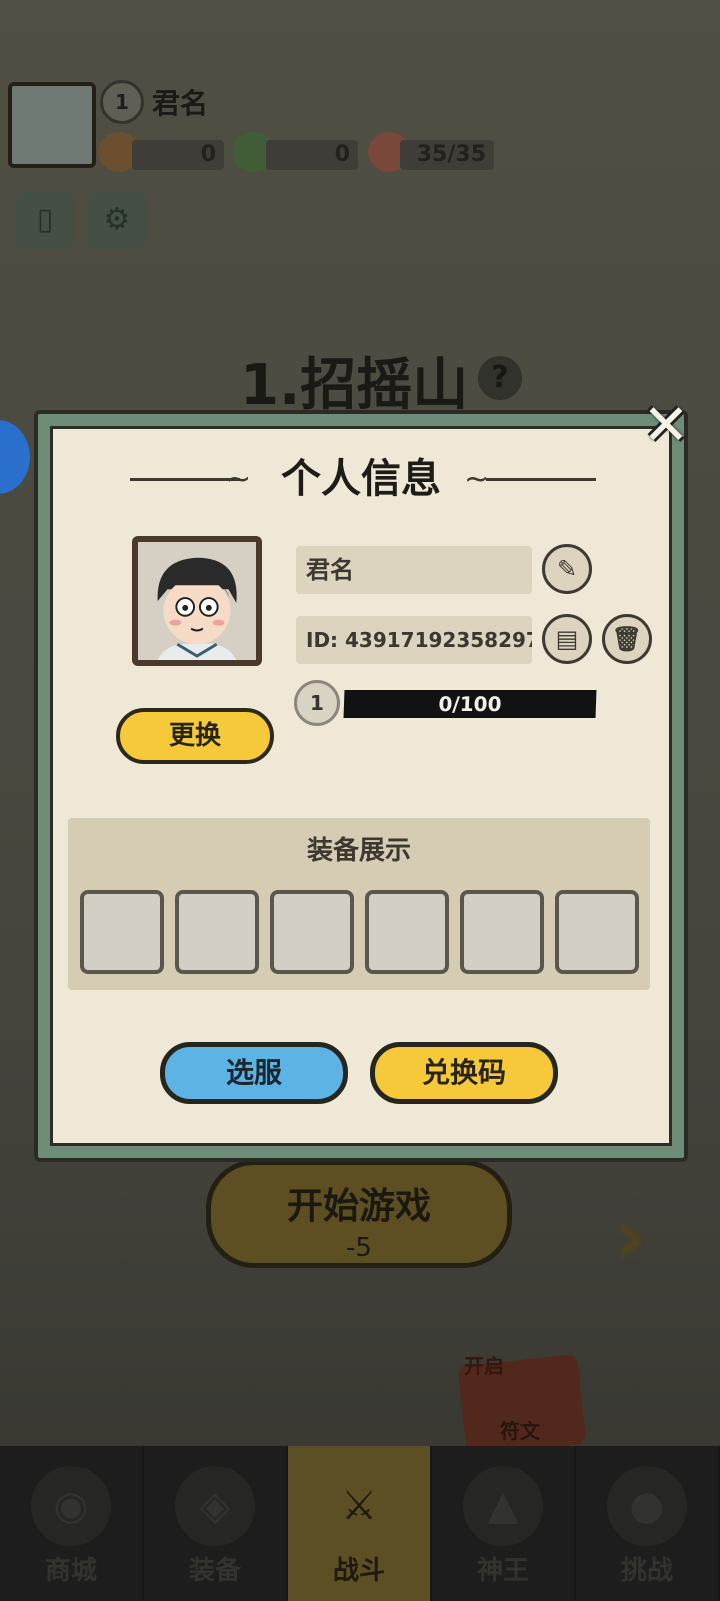 The width and height of the screenshot is (720, 1601). What do you see at coordinates (567, 639) in the screenshot?
I see `copy-id-icon: ▤` at bounding box center [567, 639].